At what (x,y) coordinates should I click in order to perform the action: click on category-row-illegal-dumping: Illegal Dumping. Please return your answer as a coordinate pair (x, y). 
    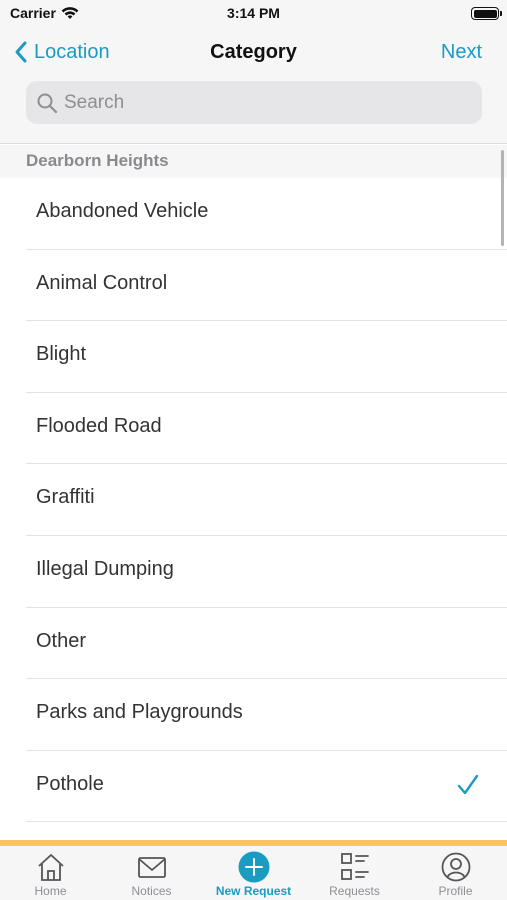
    Looking at the image, I should click on (253, 572).